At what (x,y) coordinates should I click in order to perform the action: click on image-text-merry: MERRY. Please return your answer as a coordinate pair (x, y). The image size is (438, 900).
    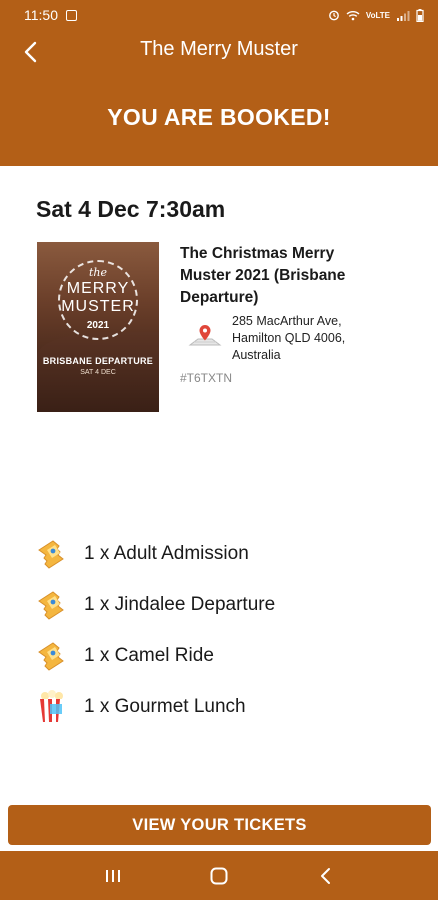
    Looking at the image, I should click on (98, 288).